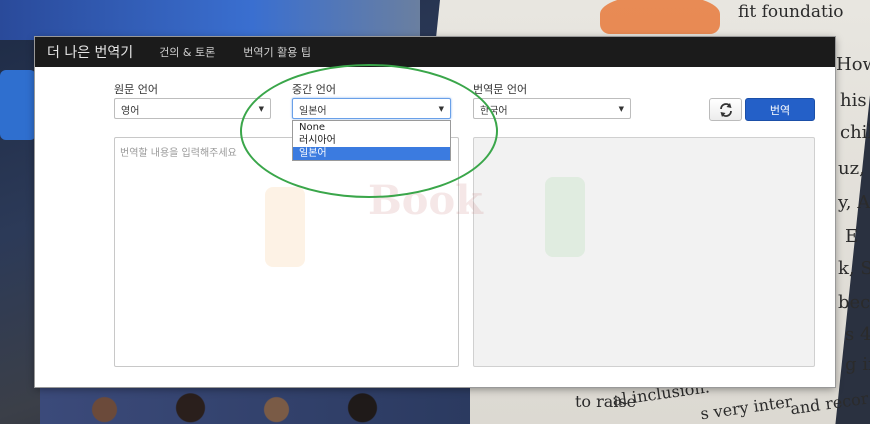  I want to click on nav-link-discussion: 건의 & 토론, so click(187, 52).